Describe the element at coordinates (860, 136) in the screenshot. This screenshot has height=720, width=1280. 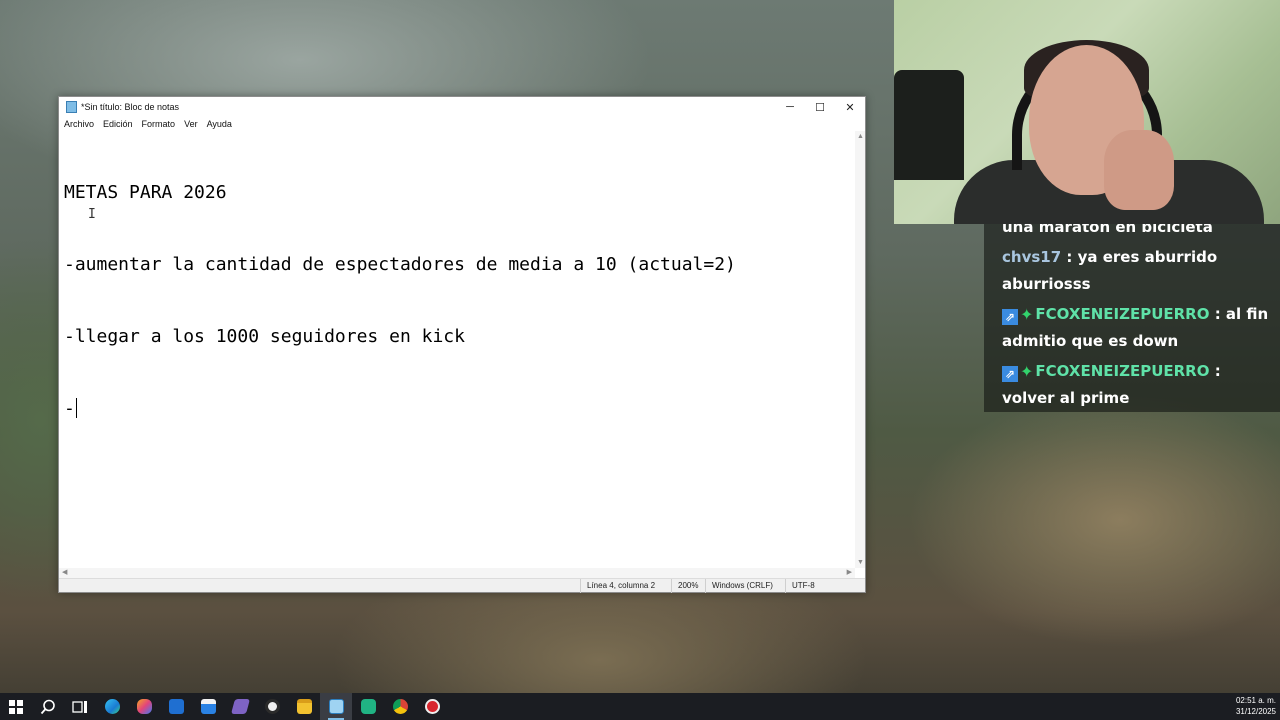
I see `scroll-up-icon: ▲` at that location.